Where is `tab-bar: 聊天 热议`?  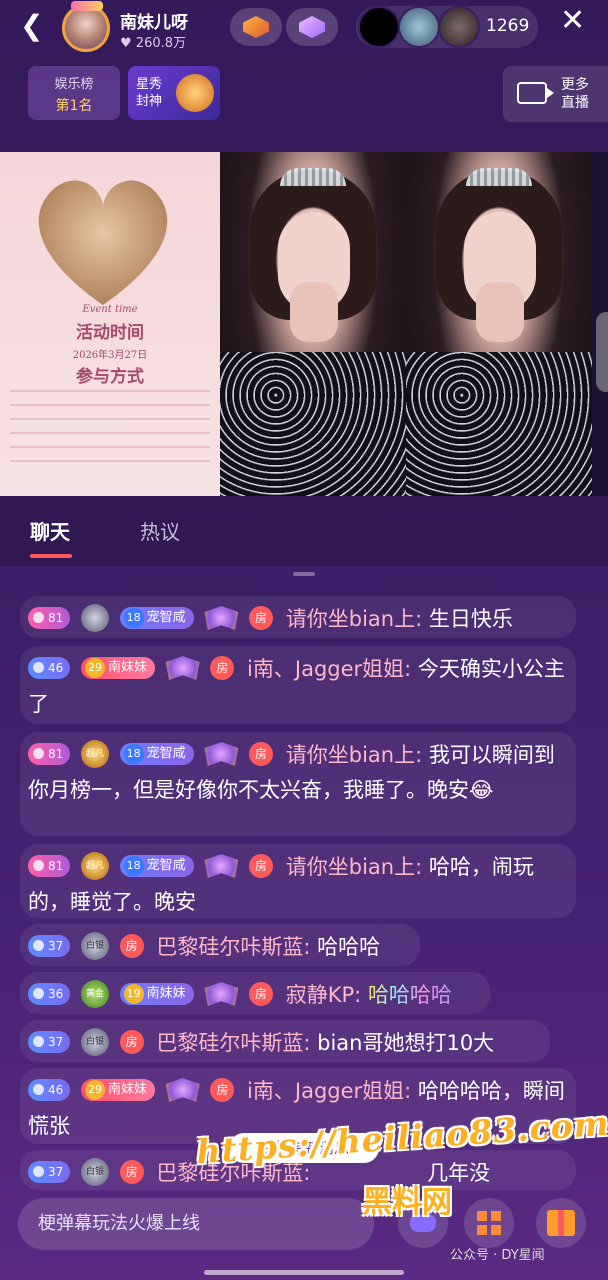 tab-bar: 聊天 热议 is located at coordinates (304, 531).